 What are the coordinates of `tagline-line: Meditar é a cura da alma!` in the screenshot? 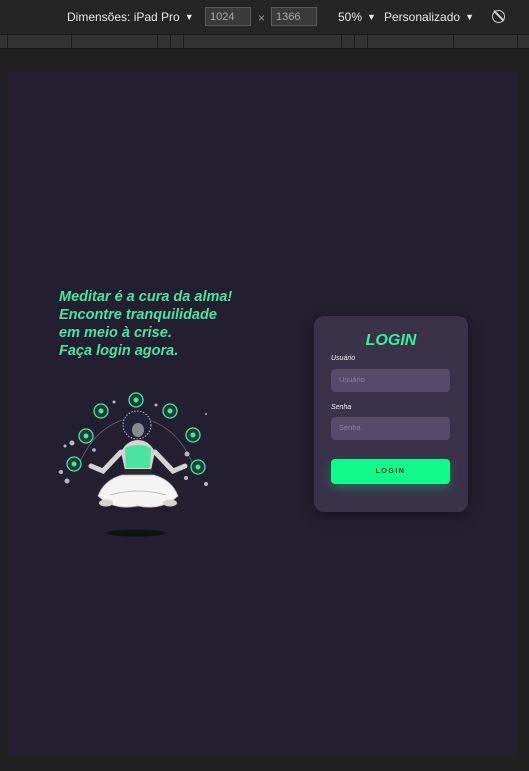 It's located at (146, 297).